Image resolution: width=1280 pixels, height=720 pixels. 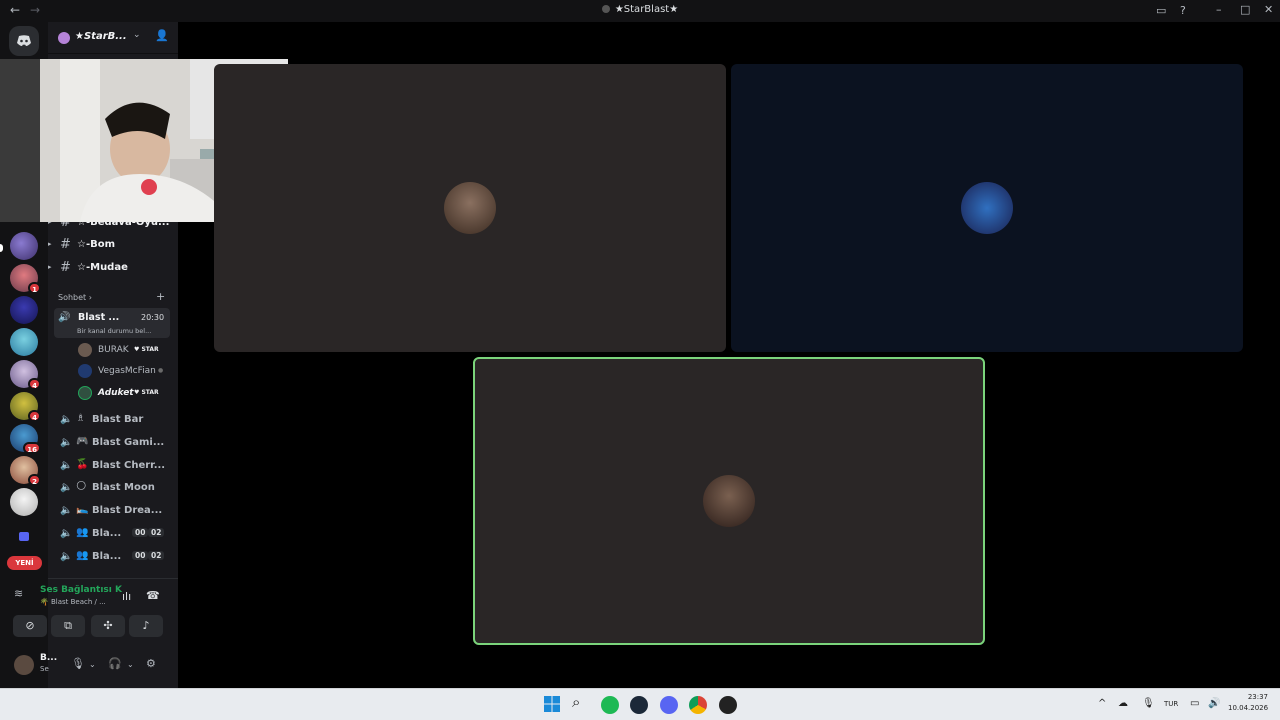 I want to click on speaker-icon: 🔊, so click(x=64, y=317).